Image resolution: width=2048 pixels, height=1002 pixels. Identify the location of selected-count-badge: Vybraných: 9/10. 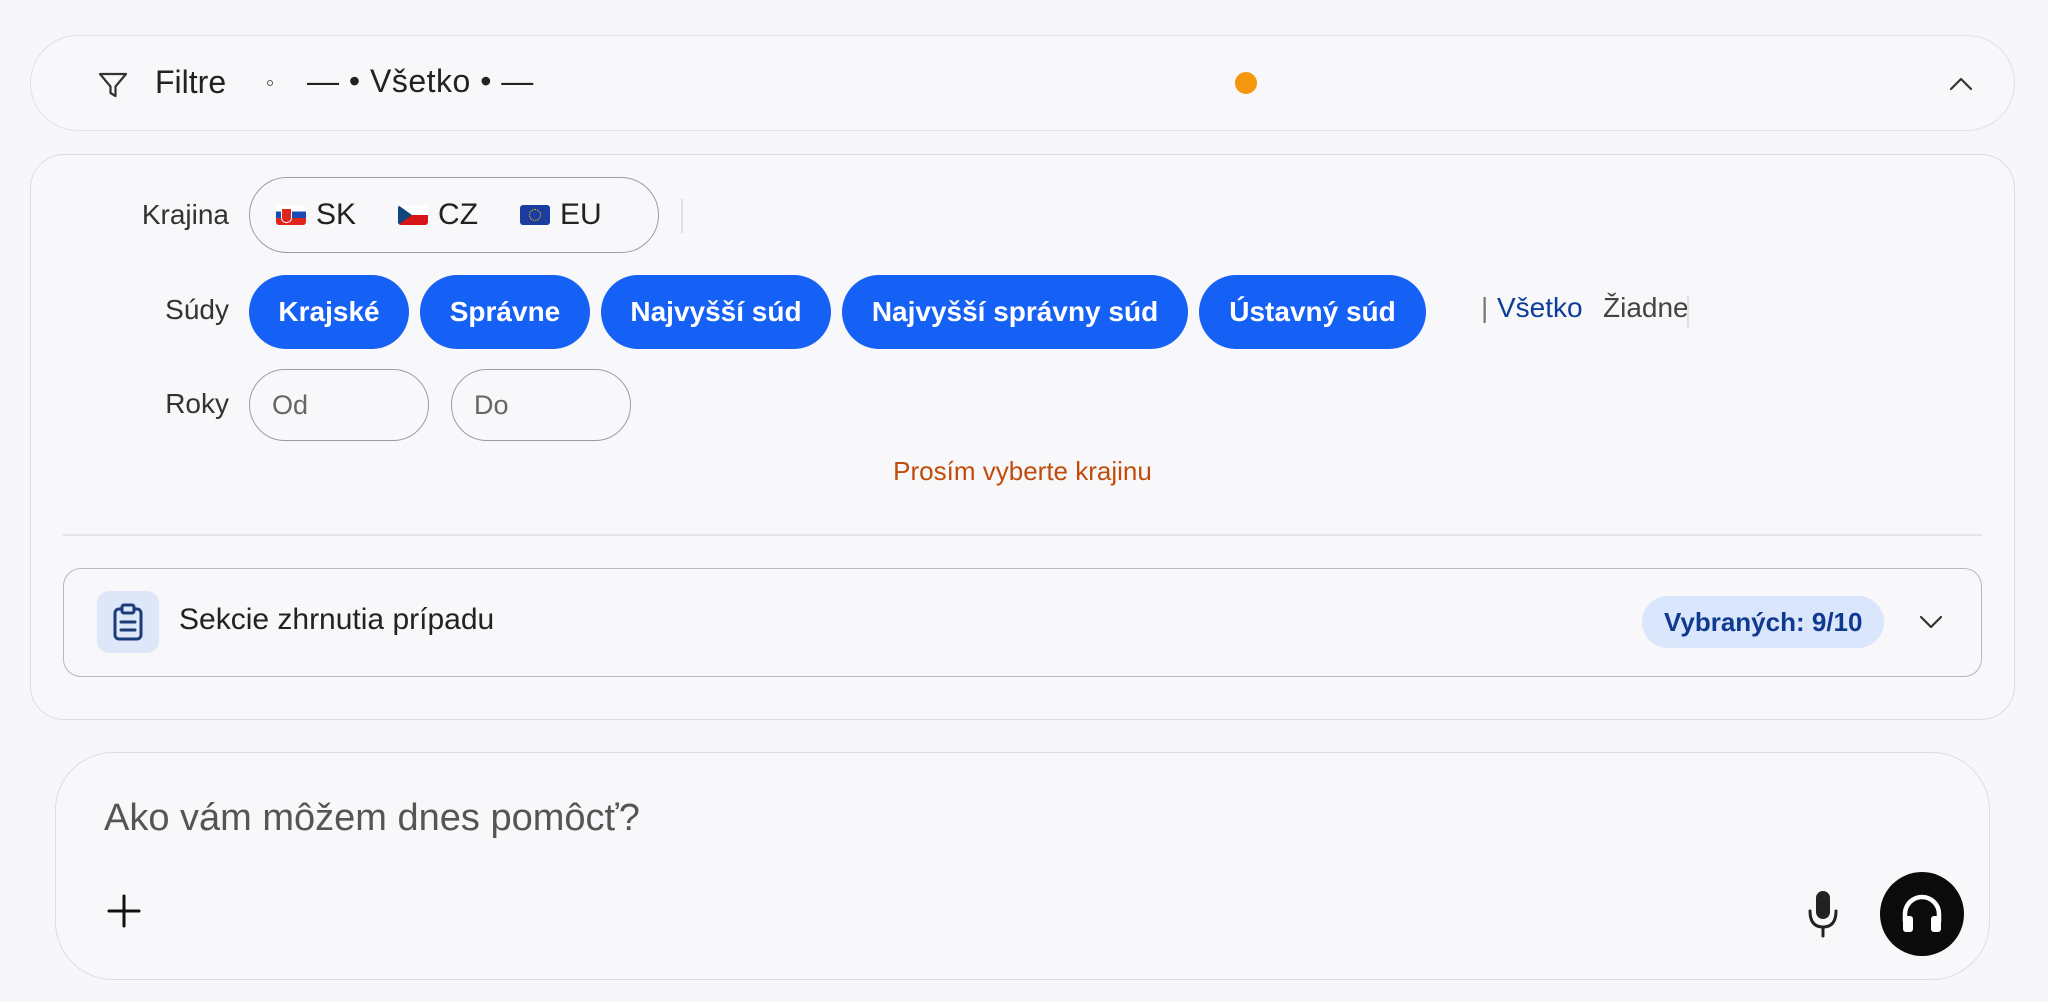
(1763, 622).